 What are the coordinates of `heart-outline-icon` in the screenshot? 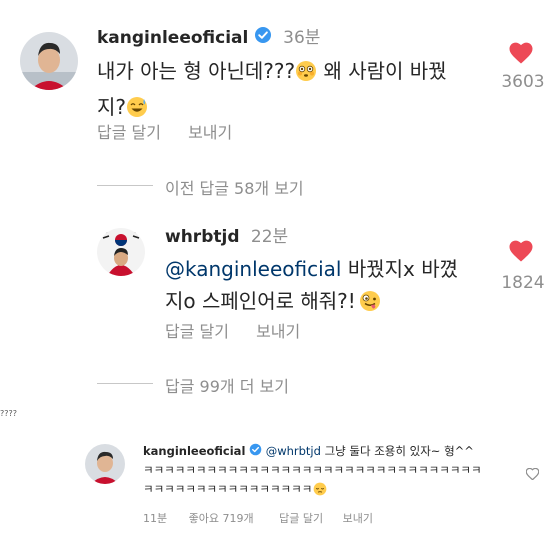 It's located at (532, 474).